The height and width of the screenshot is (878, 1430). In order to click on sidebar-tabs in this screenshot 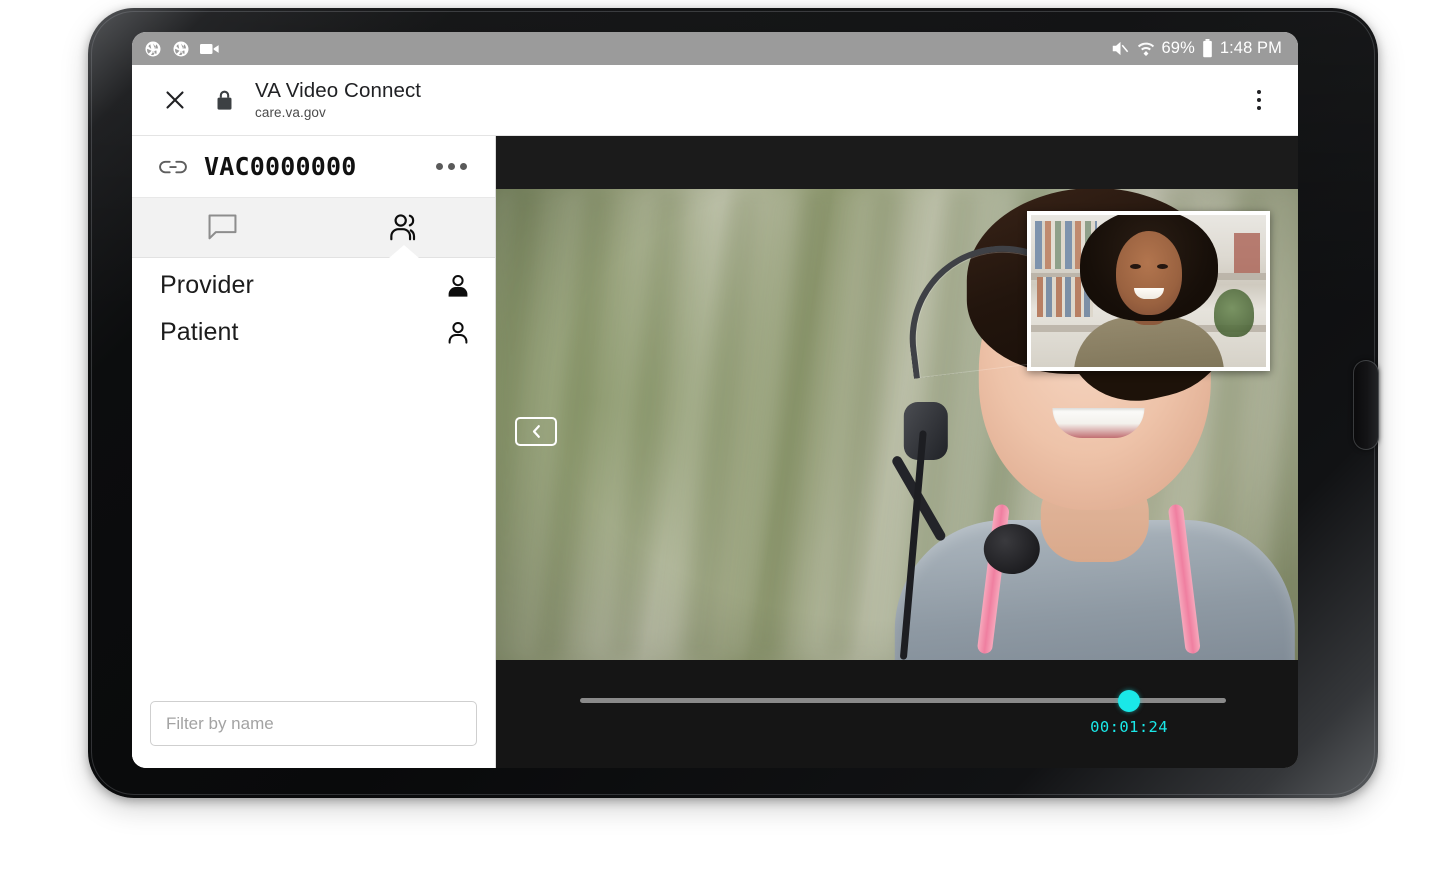, I will do `click(313, 228)`.